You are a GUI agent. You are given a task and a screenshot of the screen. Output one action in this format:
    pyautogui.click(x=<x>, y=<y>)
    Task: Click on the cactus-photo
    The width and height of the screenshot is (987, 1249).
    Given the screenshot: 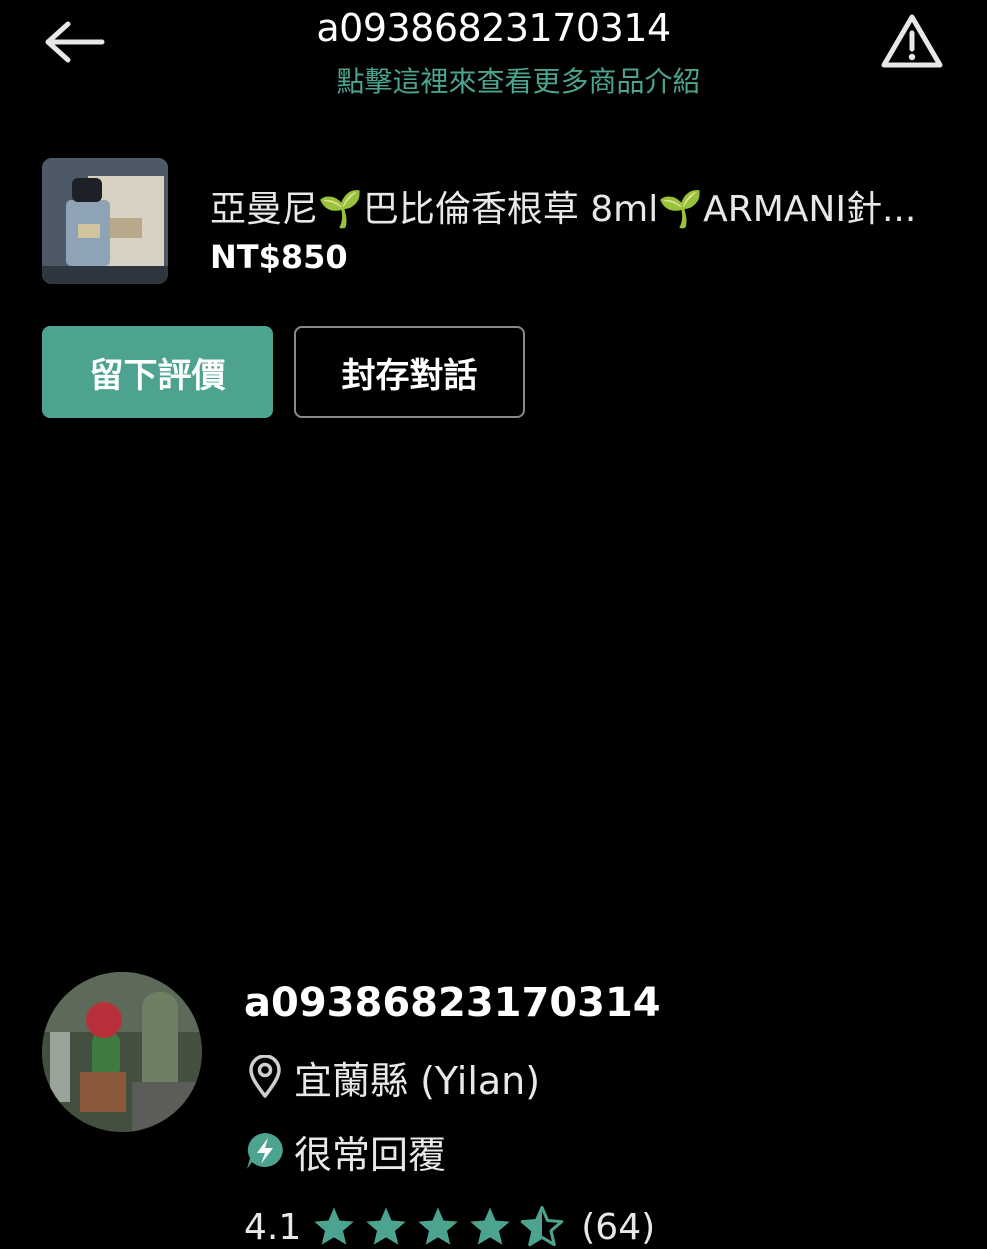 What is the action you would take?
    pyautogui.click(x=122, y=1052)
    